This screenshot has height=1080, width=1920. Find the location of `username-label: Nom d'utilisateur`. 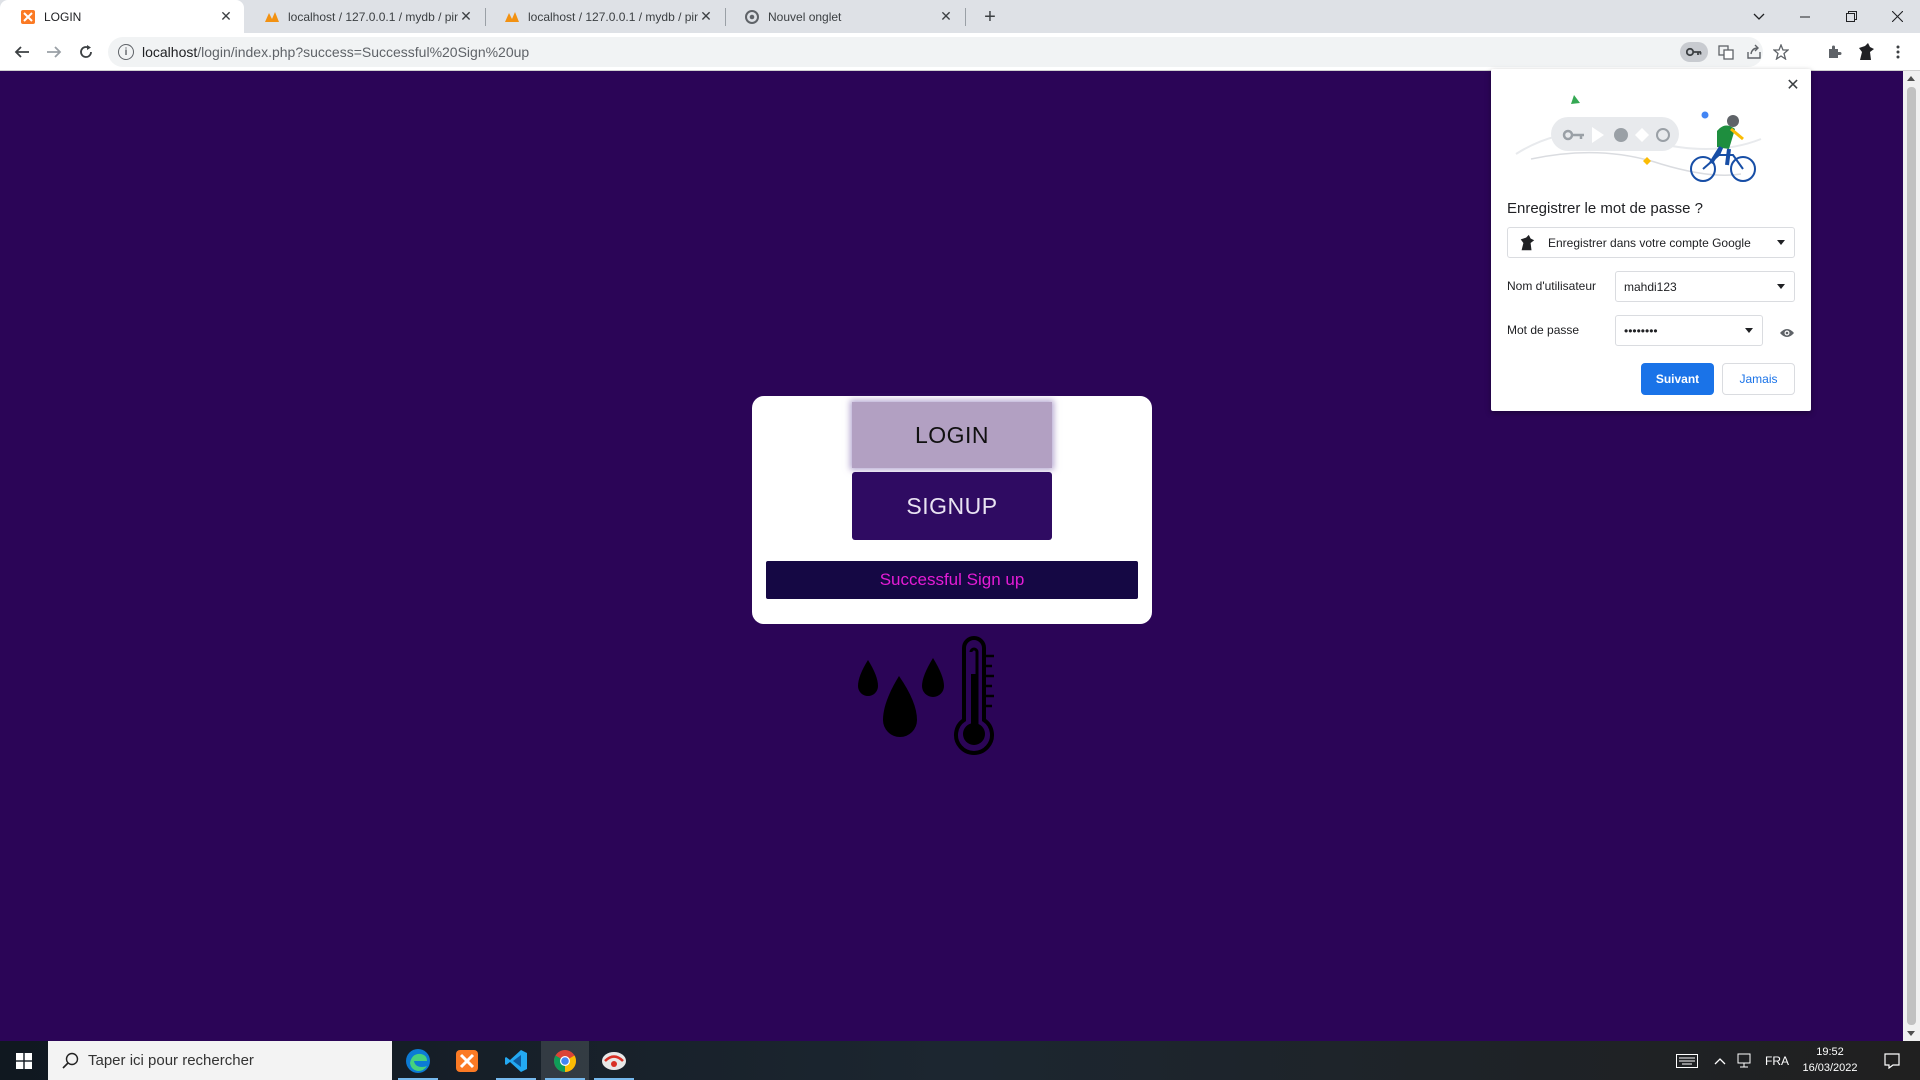

username-label: Nom d'utilisateur is located at coordinates (1551, 286).